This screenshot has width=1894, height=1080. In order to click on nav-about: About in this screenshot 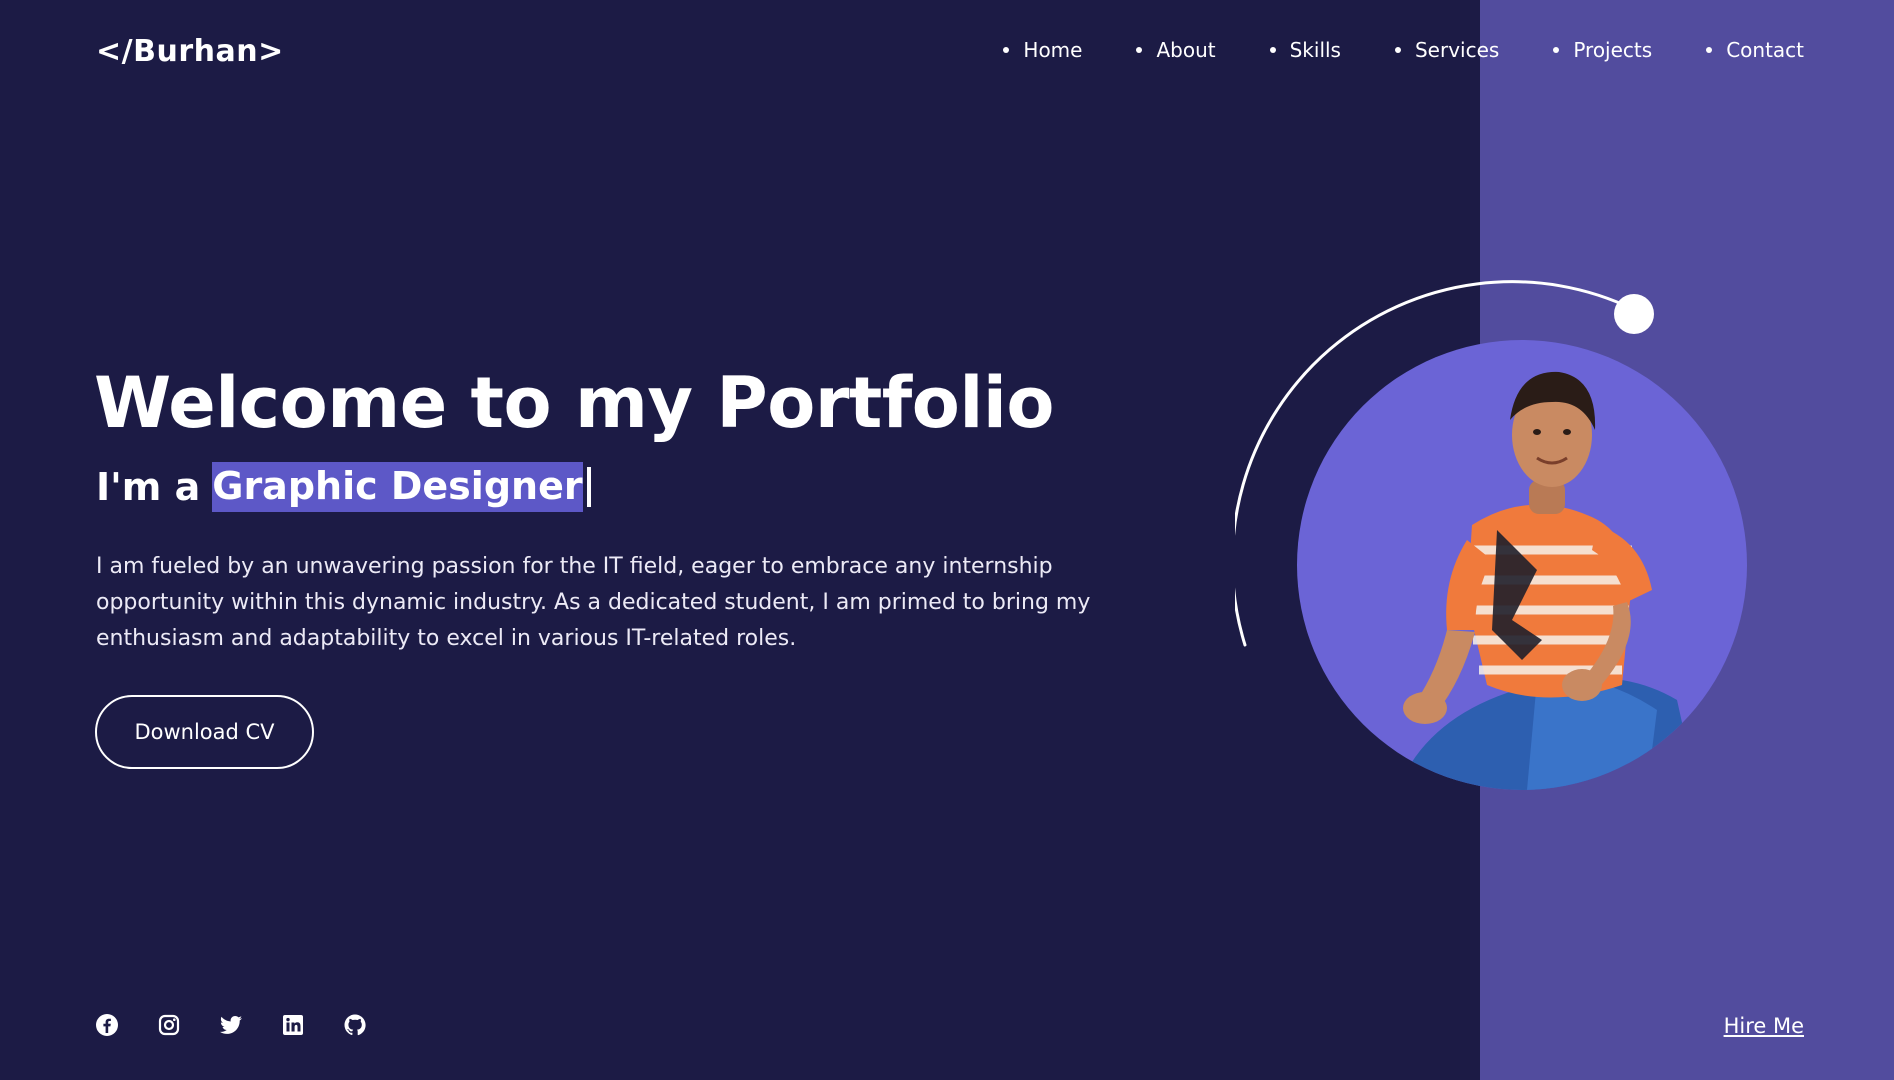, I will do `click(1176, 50)`.